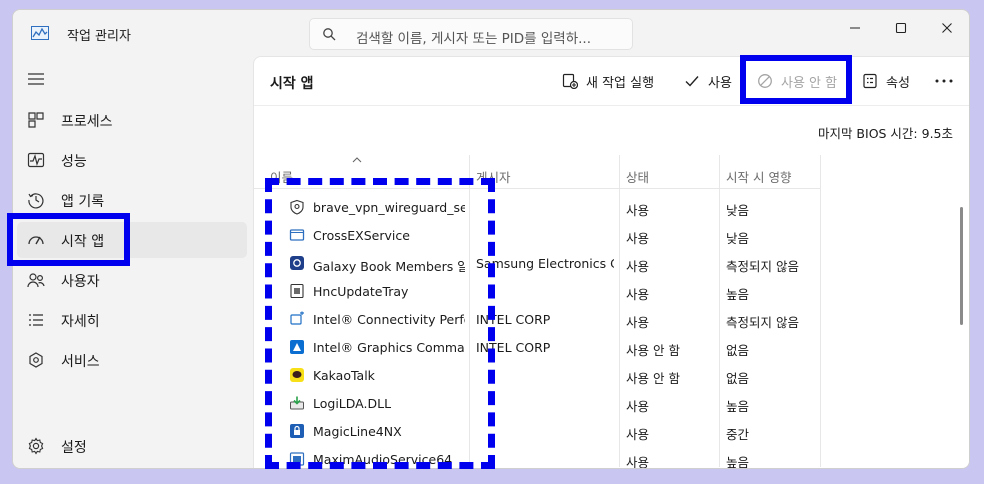 This screenshot has width=984, height=484. I want to click on minimize-button, so click(855, 28).